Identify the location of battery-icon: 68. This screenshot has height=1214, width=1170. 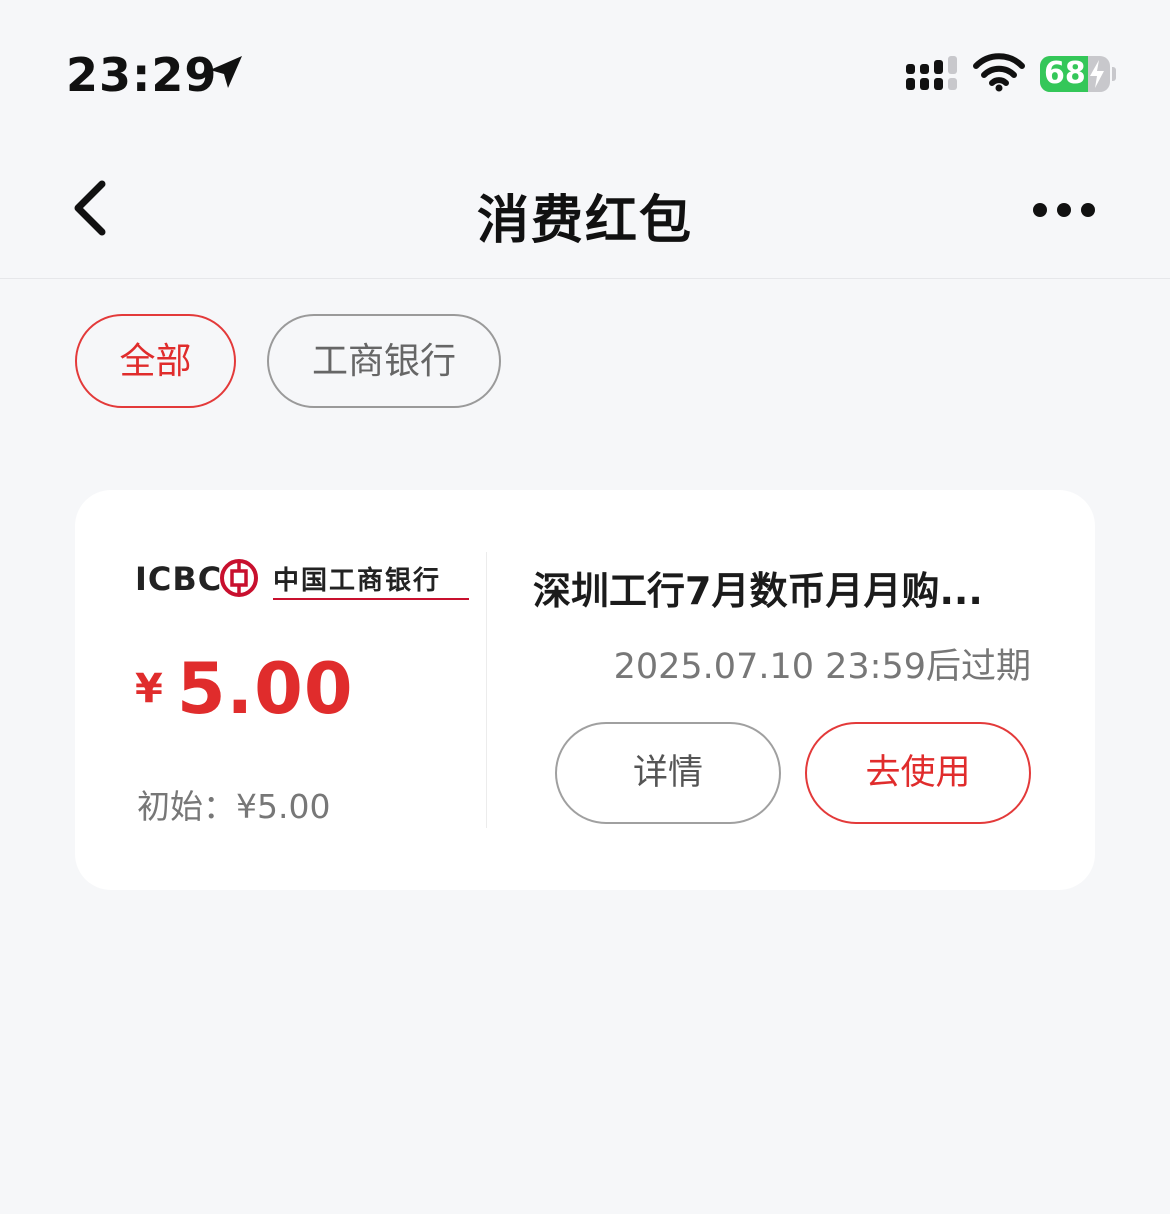
(1075, 74).